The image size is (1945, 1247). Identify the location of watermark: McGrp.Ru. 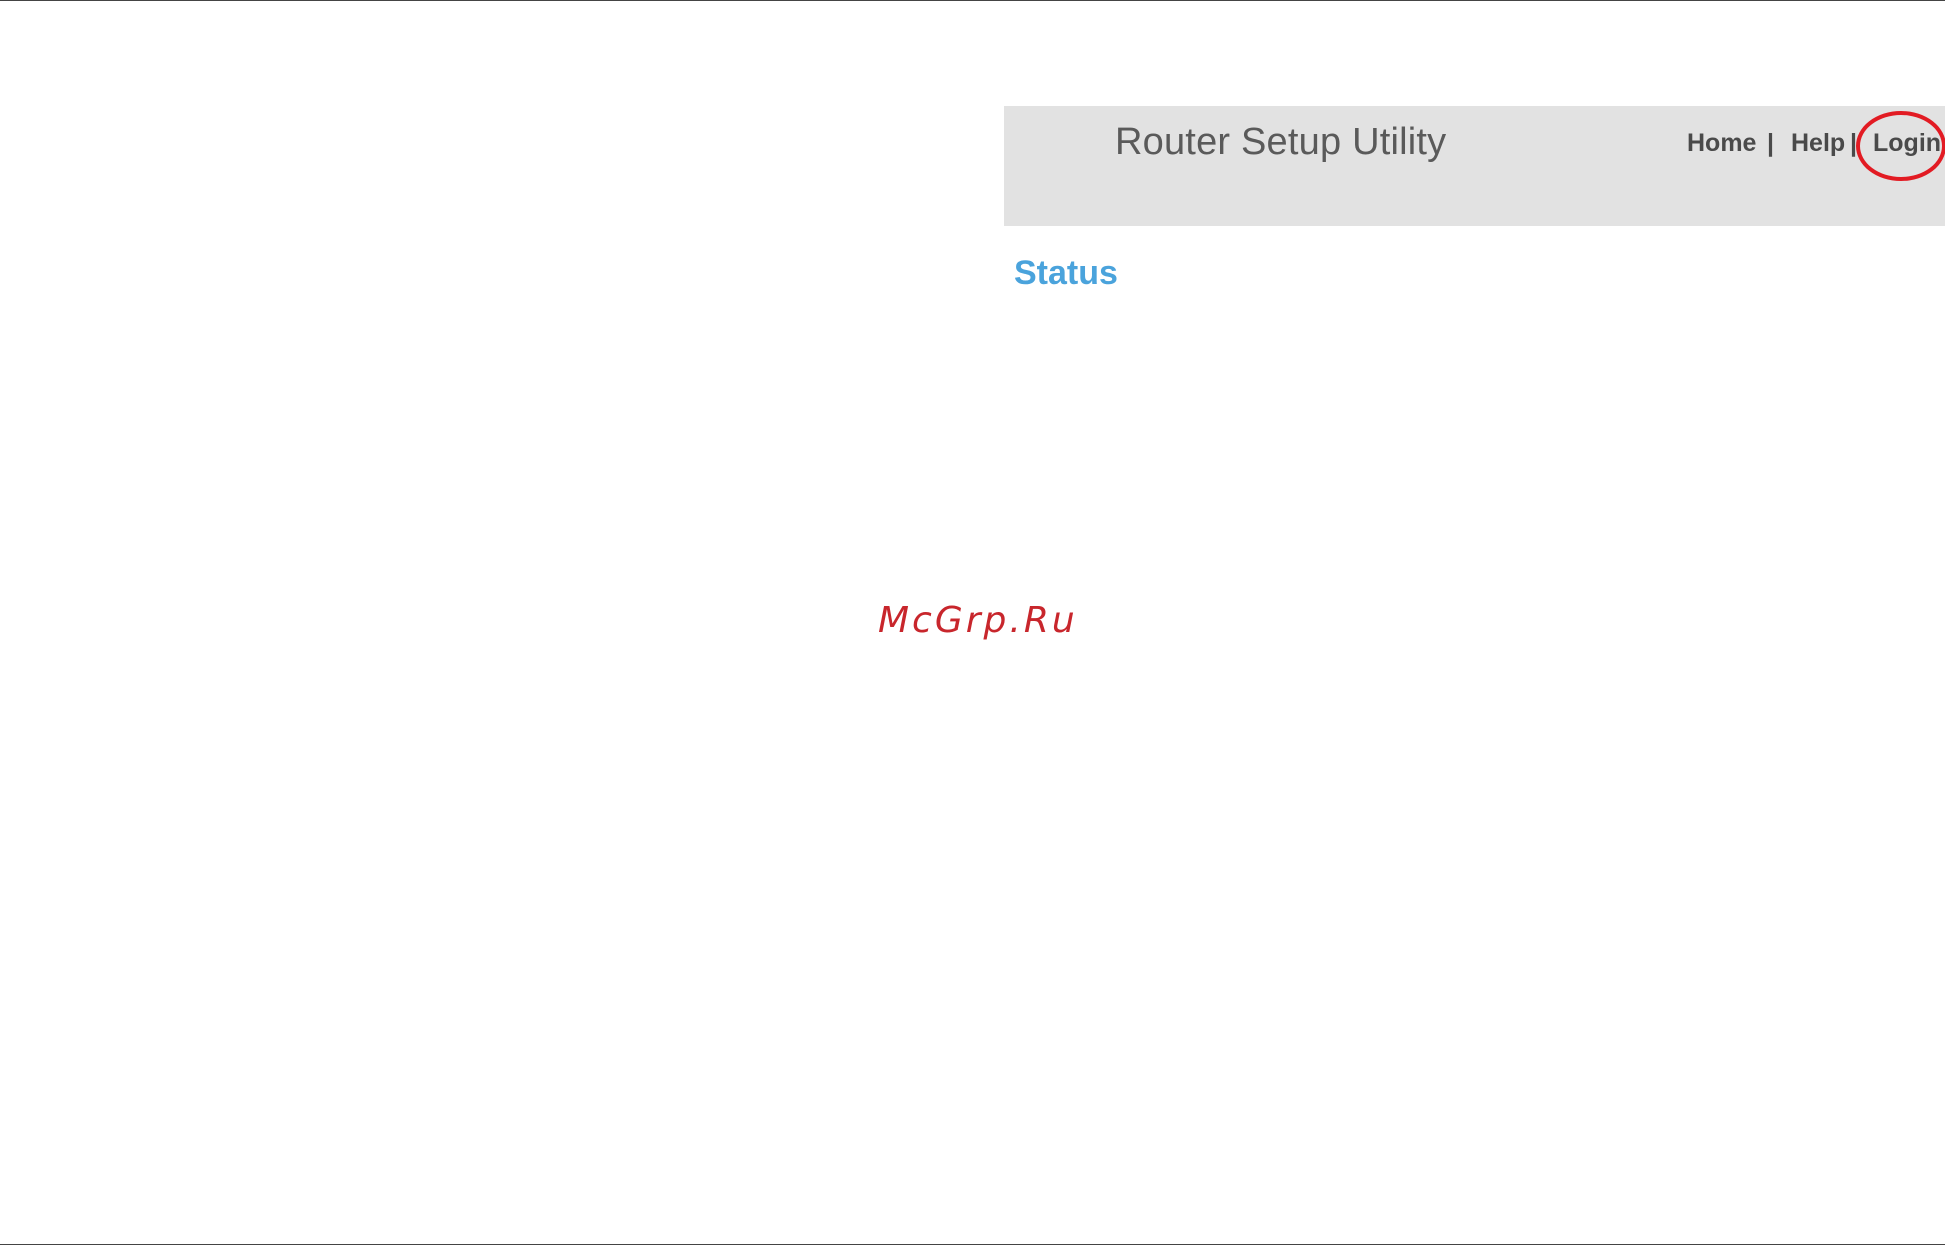
(978, 620).